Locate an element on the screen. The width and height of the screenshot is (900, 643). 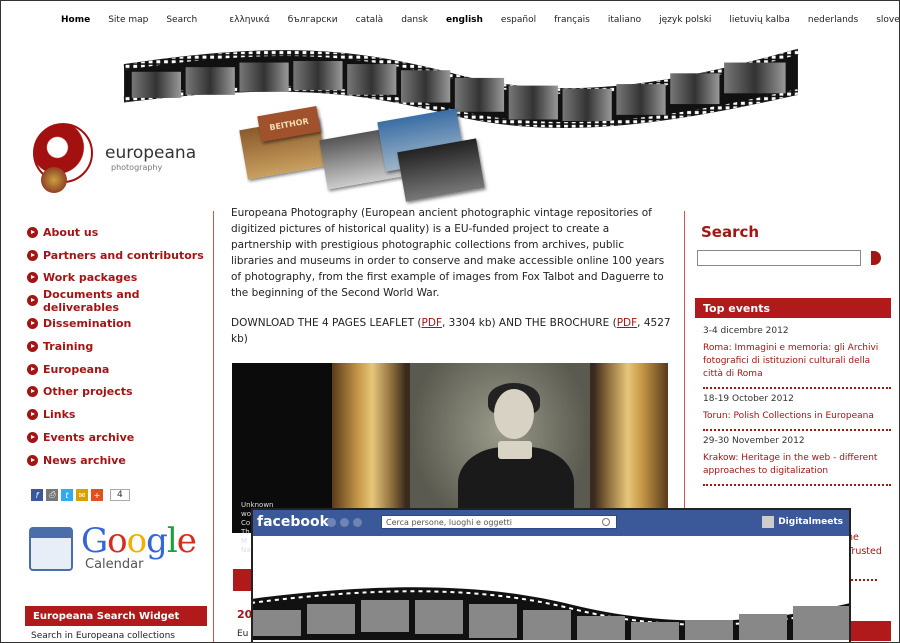
calendar-icon is located at coordinates (51, 549).